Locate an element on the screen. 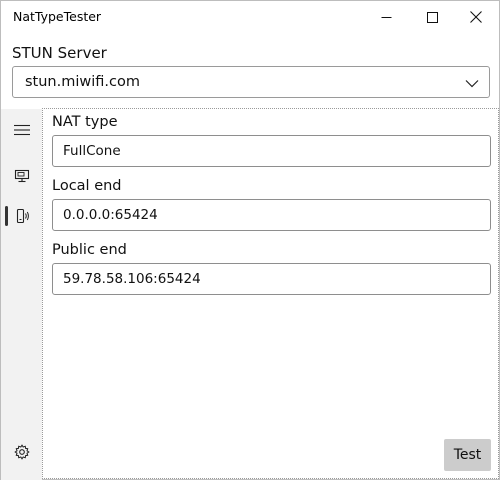 Image resolution: width=500 pixels, height=480 pixels. test-button: Test is located at coordinates (467, 455).